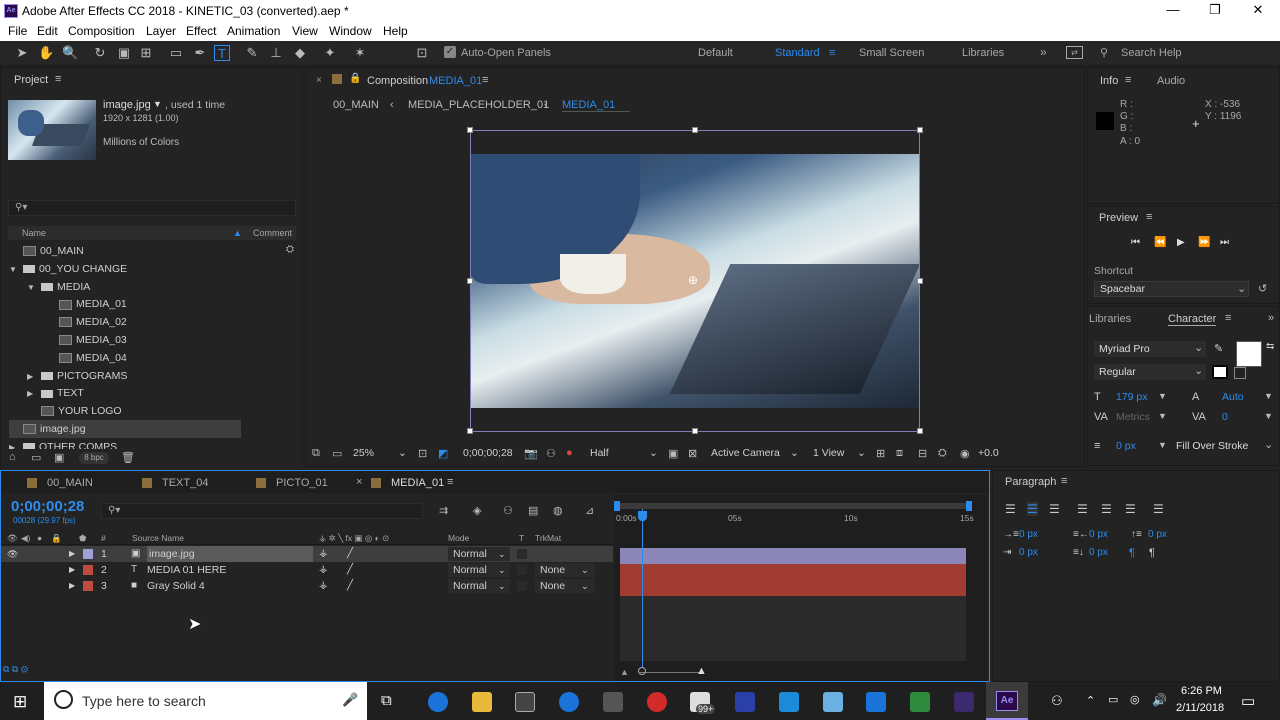 The width and height of the screenshot is (1280, 720). Describe the element at coordinates (272, 233) in the screenshot. I see `col-comment: Comment` at that location.